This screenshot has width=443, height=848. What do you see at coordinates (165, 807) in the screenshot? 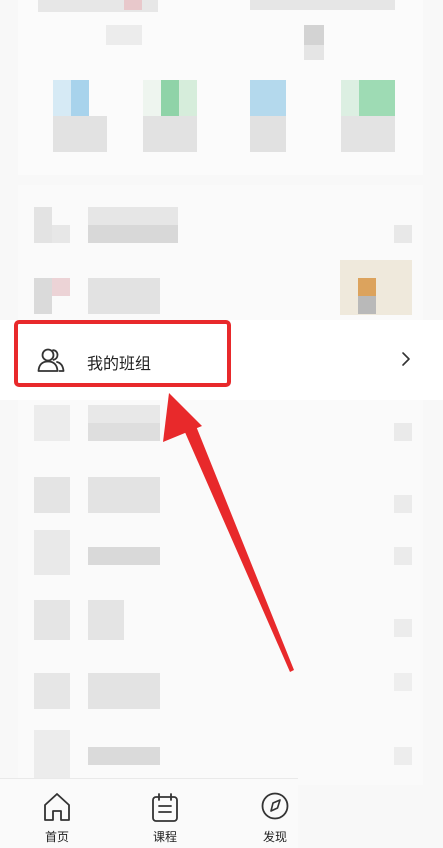
I see `calendar-icon` at bounding box center [165, 807].